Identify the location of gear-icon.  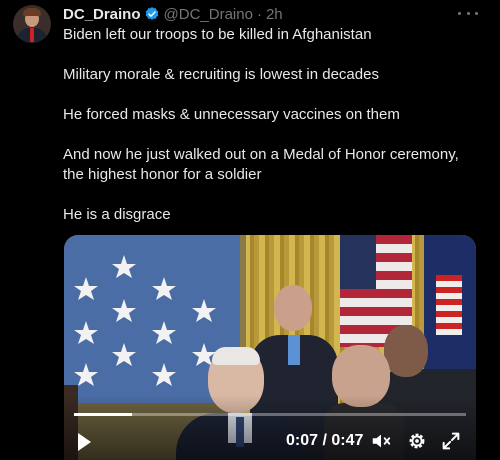
(417, 441).